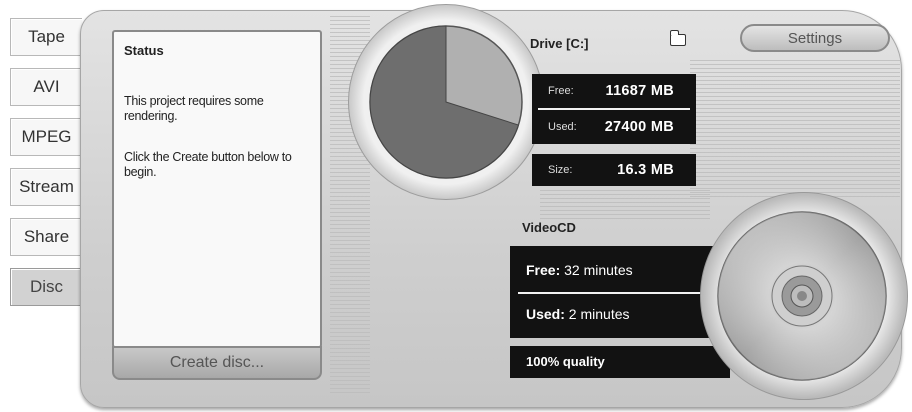 This screenshot has width=912, height=412. I want to click on tab-share: Share, so click(46, 237).